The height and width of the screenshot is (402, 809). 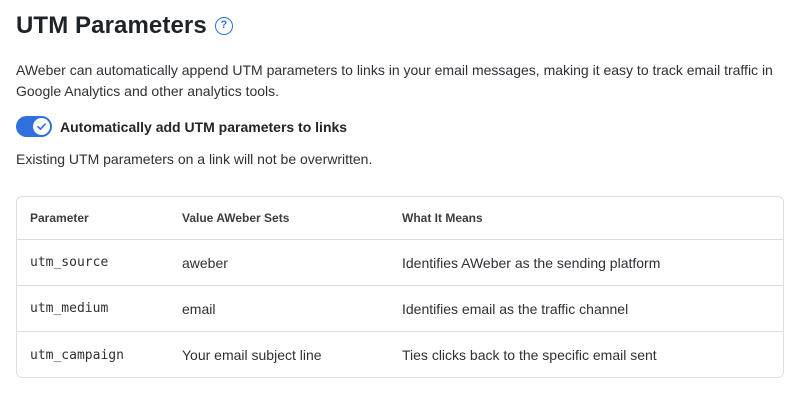 I want to click on auto-utm-toggle, so click(x=34, y=126).